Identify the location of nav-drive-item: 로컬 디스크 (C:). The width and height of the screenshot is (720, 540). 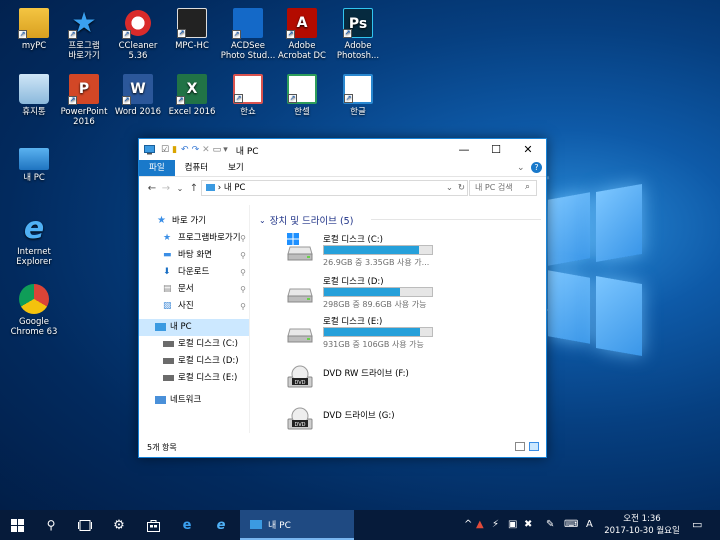
(194, 344).